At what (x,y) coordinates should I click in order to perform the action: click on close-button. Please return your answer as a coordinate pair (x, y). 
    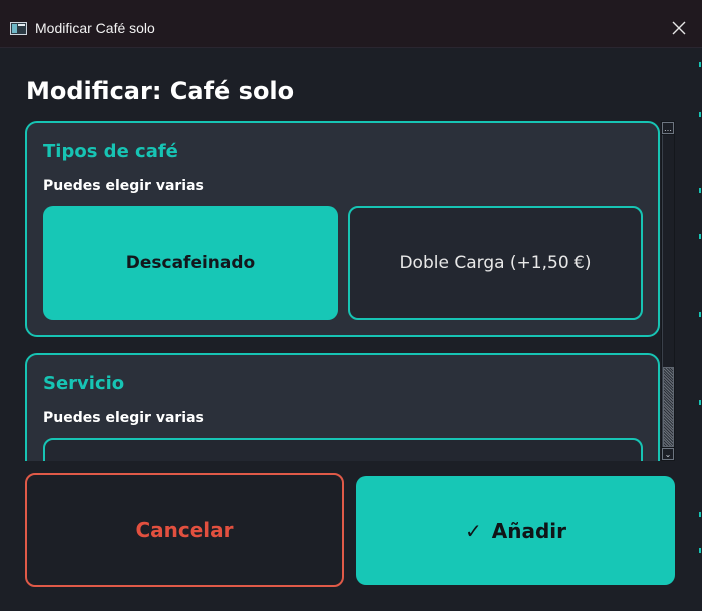
    Looking at the image, I should click on (679, 28).